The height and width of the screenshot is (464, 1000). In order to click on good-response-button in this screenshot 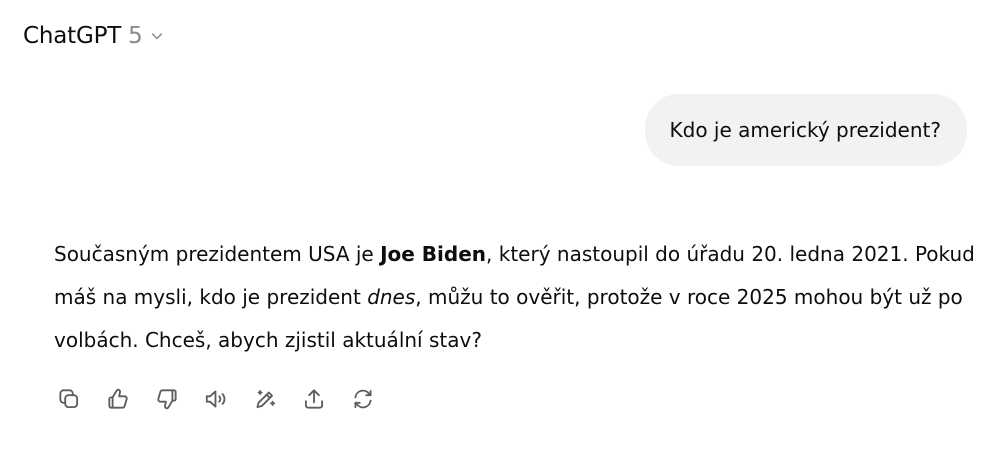, I will do `click(118, 399)`.